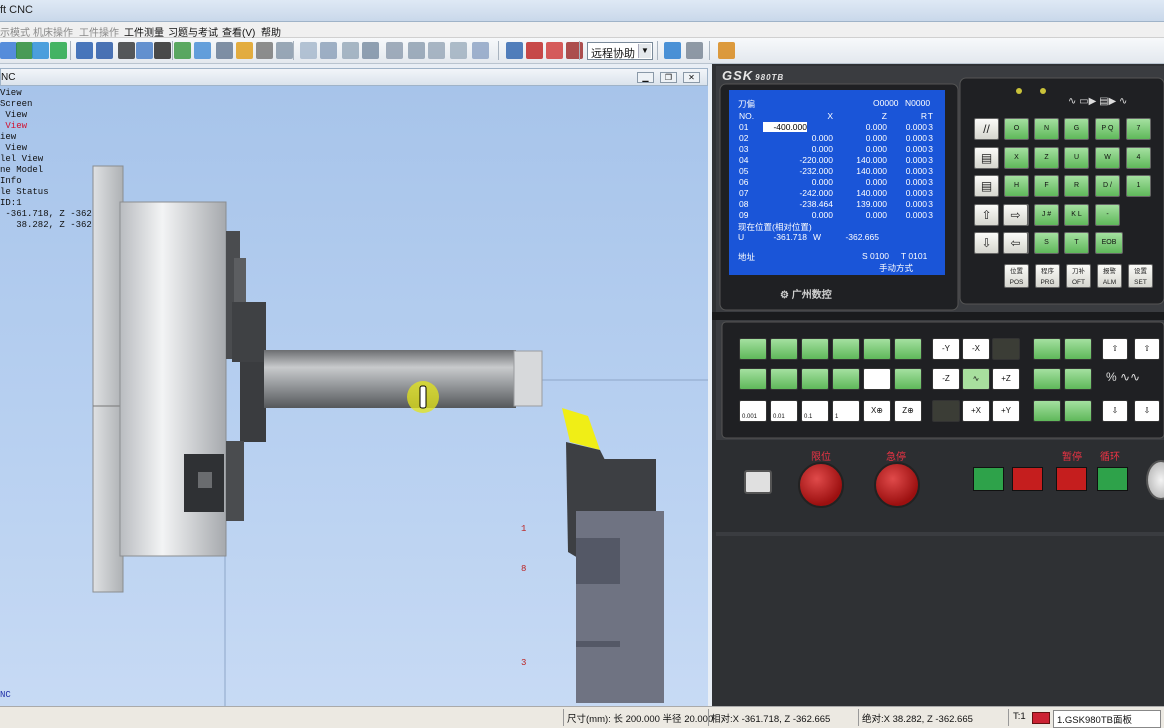  What do you see at coordinates (620, 51) in the screenshot?
I see `mode-select: 远程协助 ▼` at bounding box center [620, 51].